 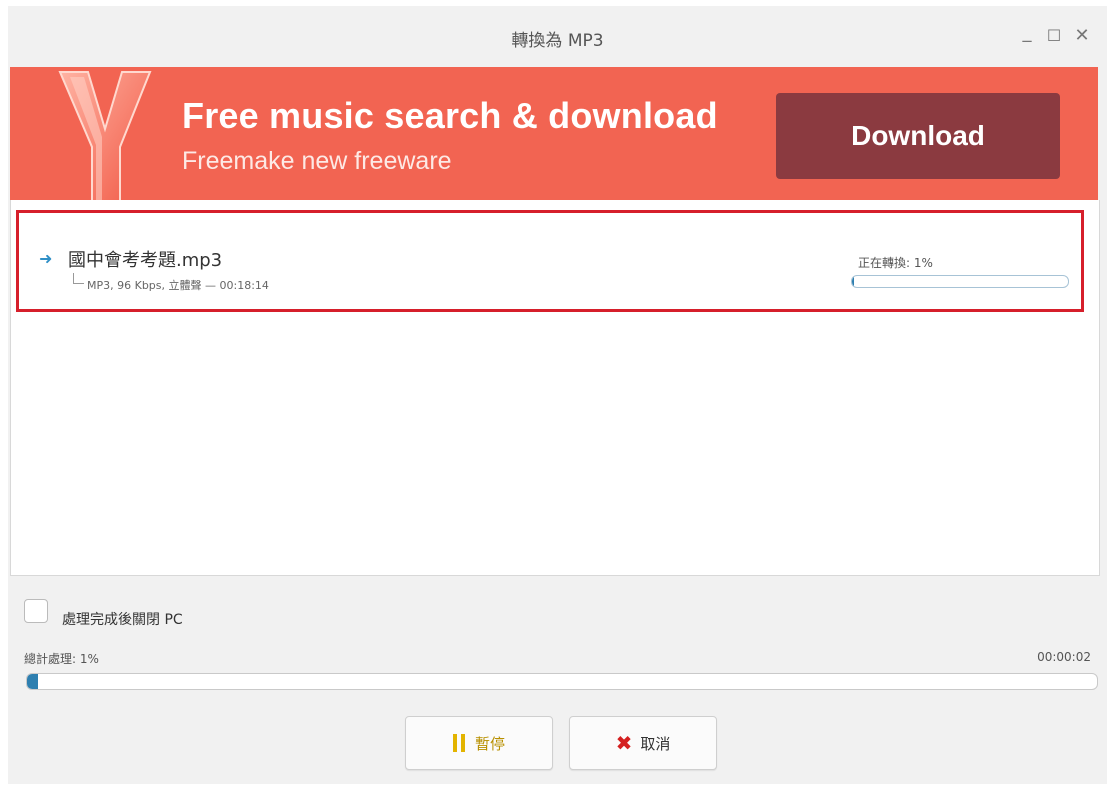 I want to click on elapsed-time: 00:00:02, so click(x=1064, y=657).